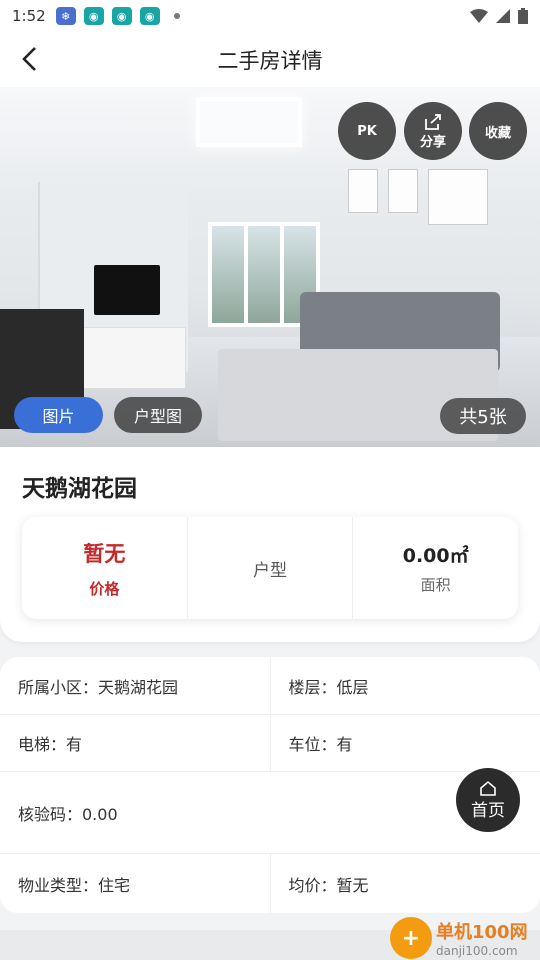 The width and height of the screenshot is (540, 960). Describe the element at coordinates (477, 951) in the screenshot. I see `watermark-url: danji100.com` at that location.